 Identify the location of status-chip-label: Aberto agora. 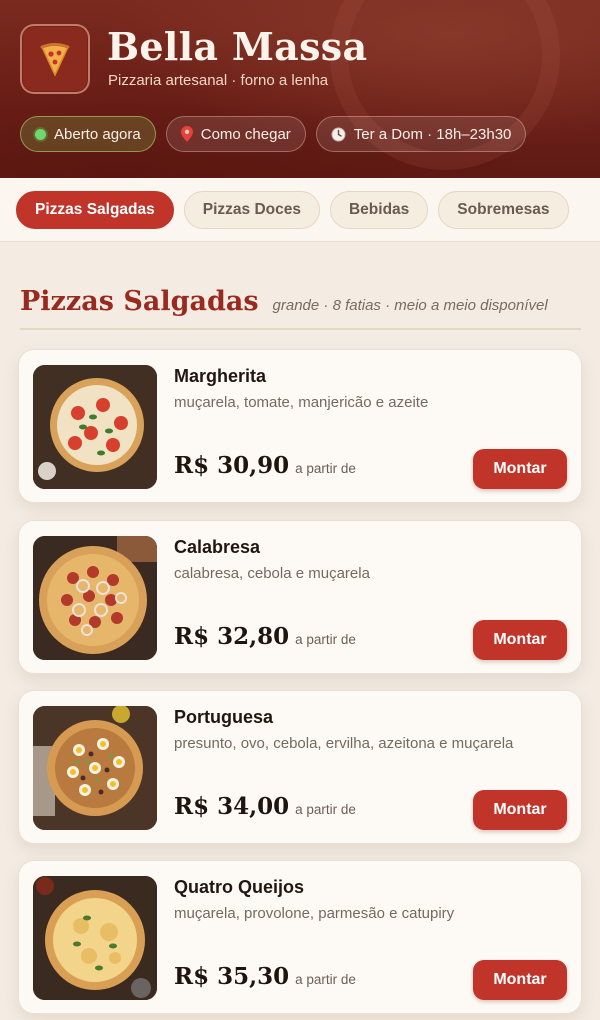
(97, 134).